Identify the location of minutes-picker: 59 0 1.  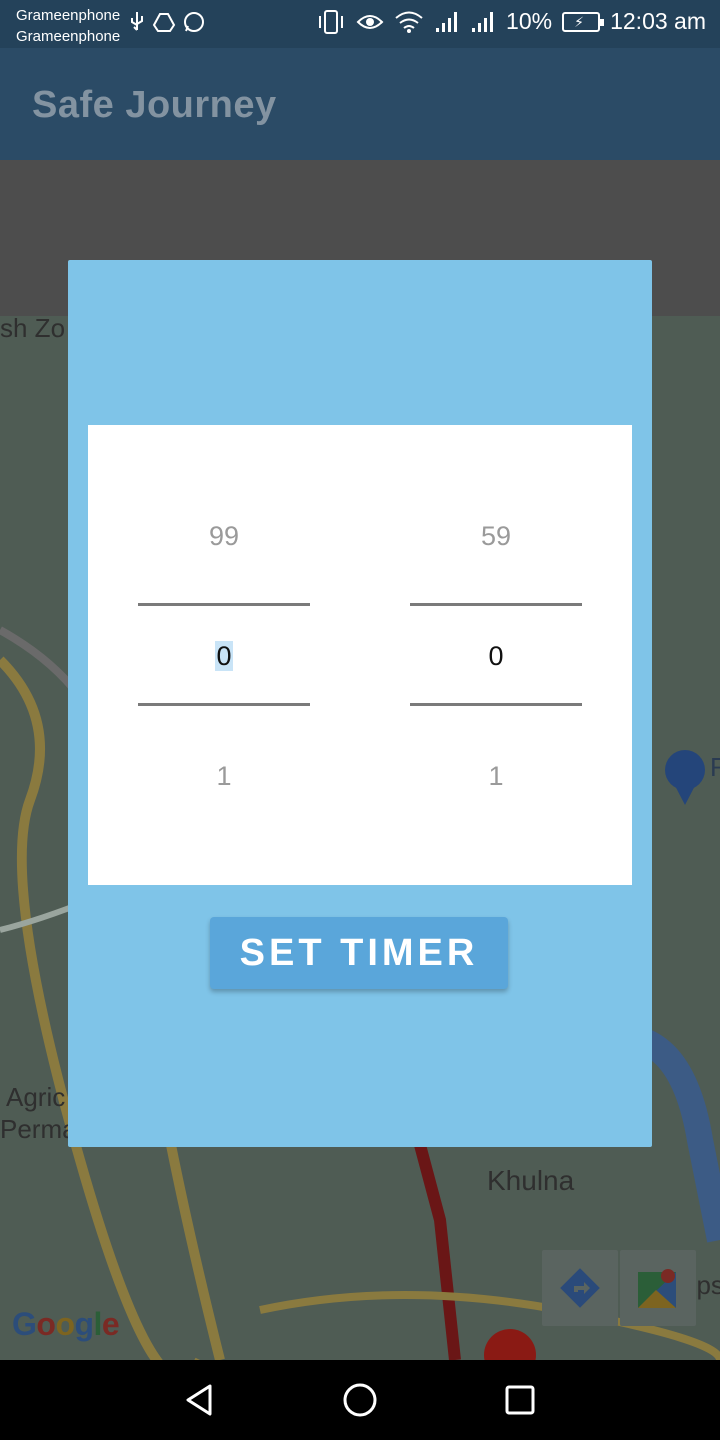
(496, 655).